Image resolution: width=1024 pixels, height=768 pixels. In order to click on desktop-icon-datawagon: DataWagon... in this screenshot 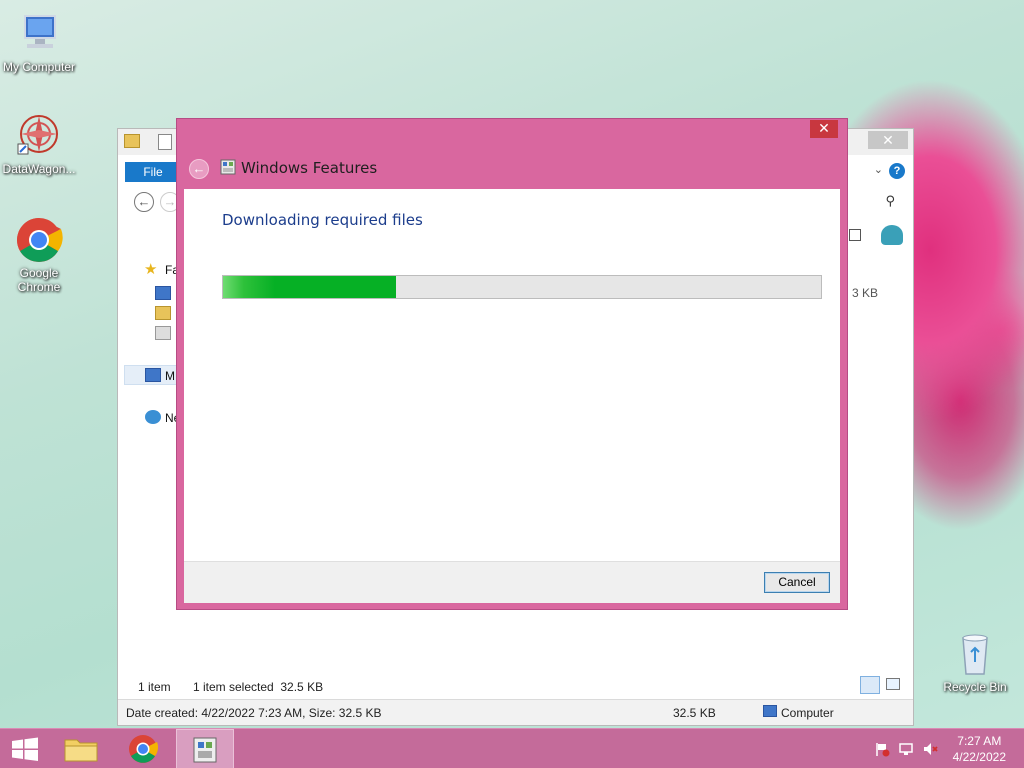, I will do `click(39, 144)`.